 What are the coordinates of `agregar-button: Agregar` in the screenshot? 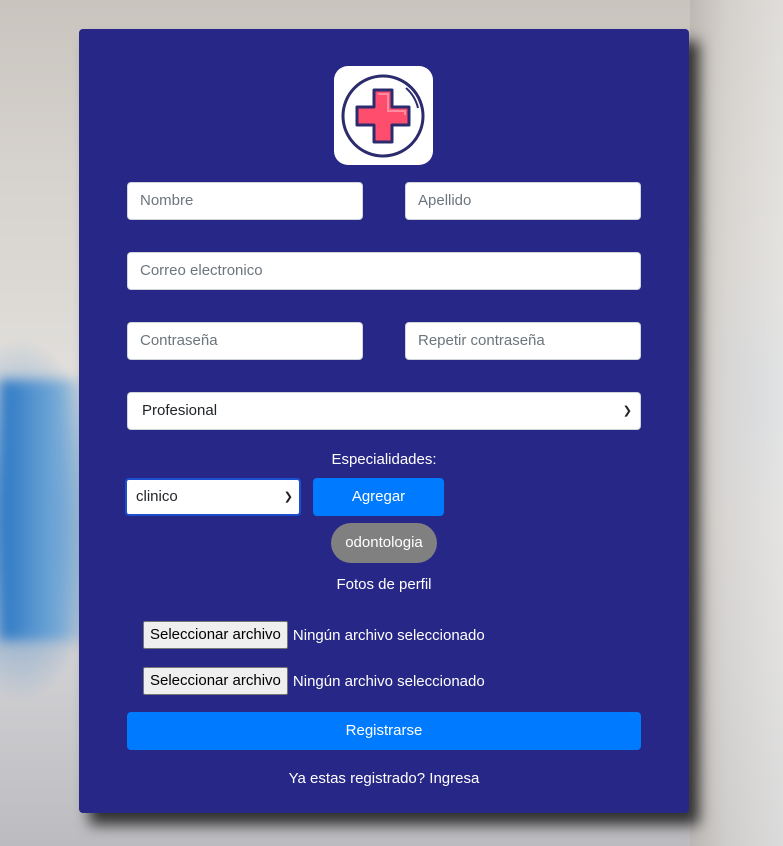 It's located at (378, 497).